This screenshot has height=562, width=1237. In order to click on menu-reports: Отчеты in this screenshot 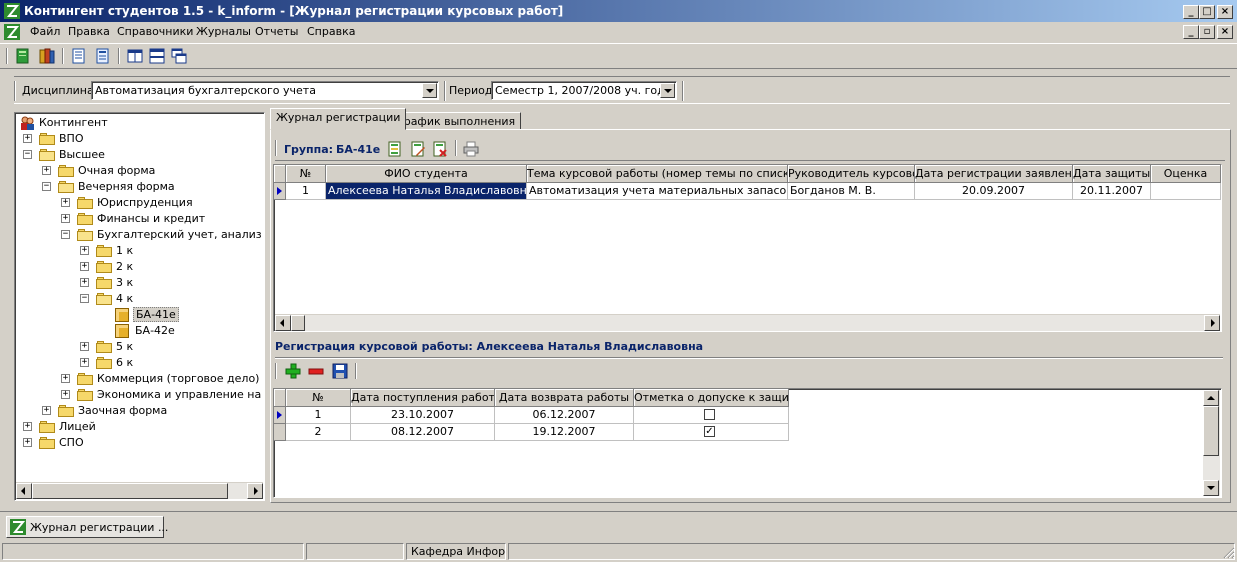, I will do `click(276, 31)`.